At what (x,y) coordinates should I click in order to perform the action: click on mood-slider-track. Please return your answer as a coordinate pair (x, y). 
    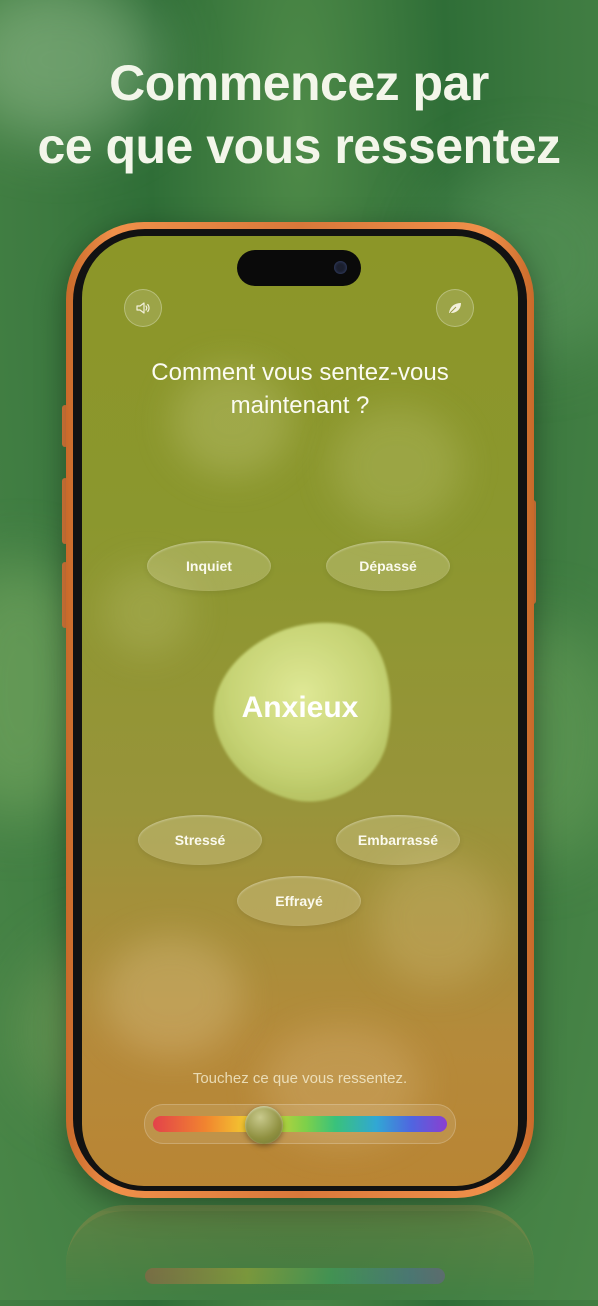
    Looking at the image, I should click on (300, 1124).